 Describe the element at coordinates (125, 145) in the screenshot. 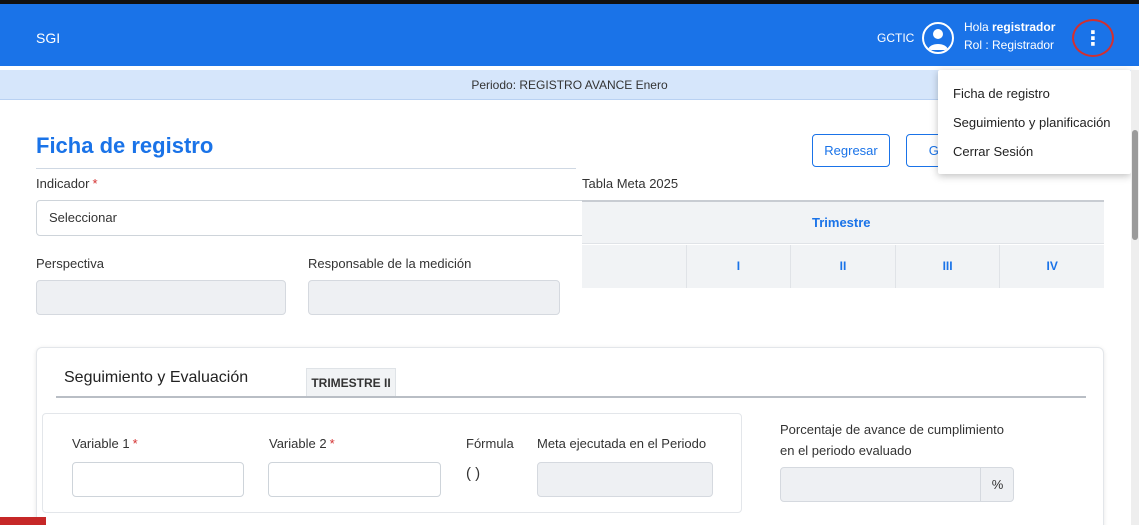

I see `page-title: Ficha de registro` at that location.